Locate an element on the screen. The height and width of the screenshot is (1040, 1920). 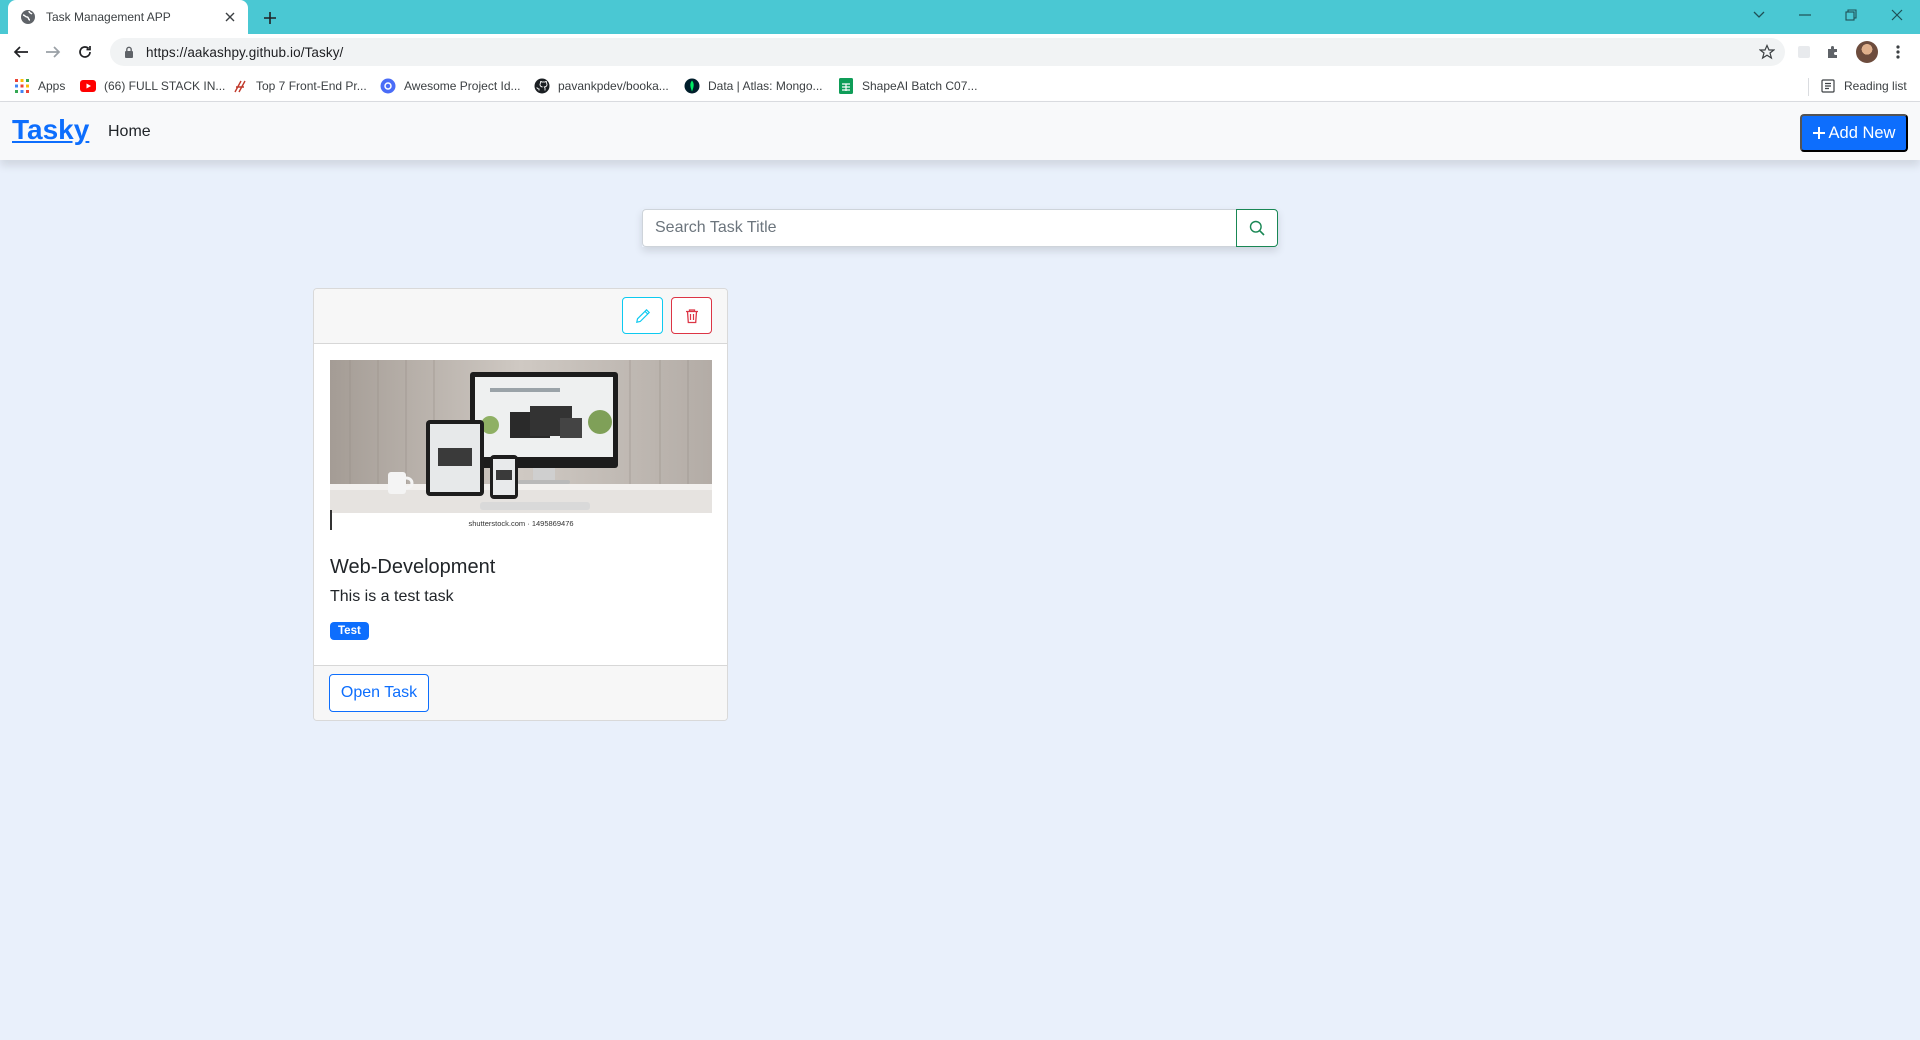
reading-list-button: Reading list is located at coordinates (1863, 86).